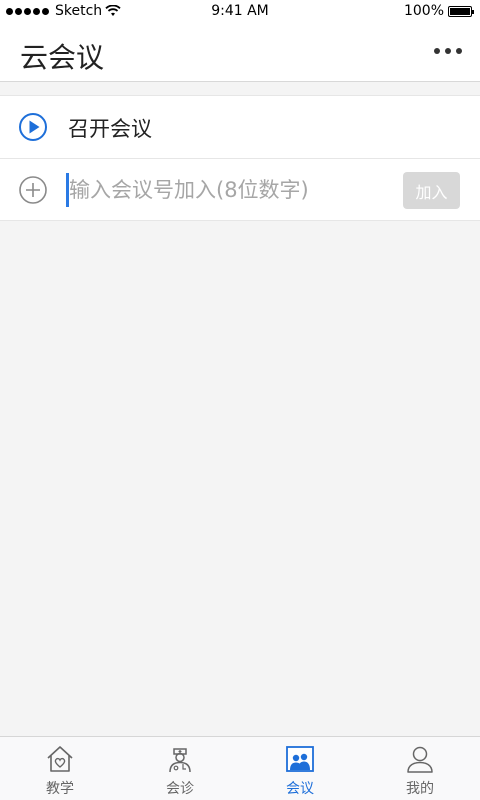 This screenshot has height=800, width=480. I want to click on plus-circle-icon, so click(33, 190).